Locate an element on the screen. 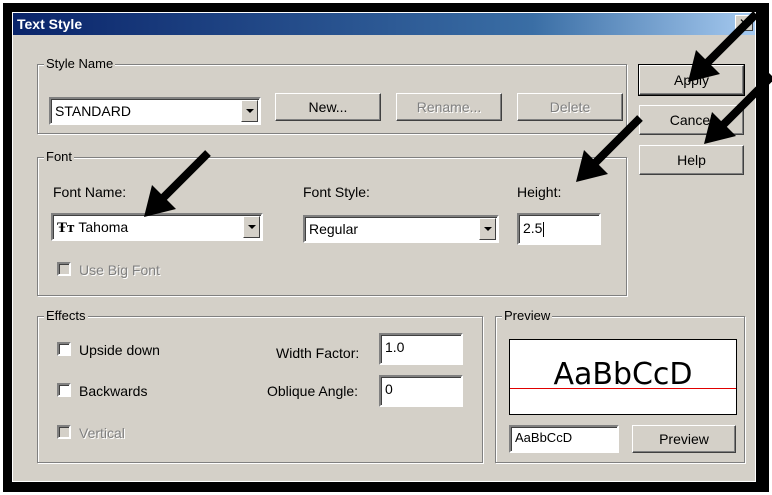 The height and width of the screenshot is (495, 772). width-factor-input: 1.0 is located at coordinates (421, 349).